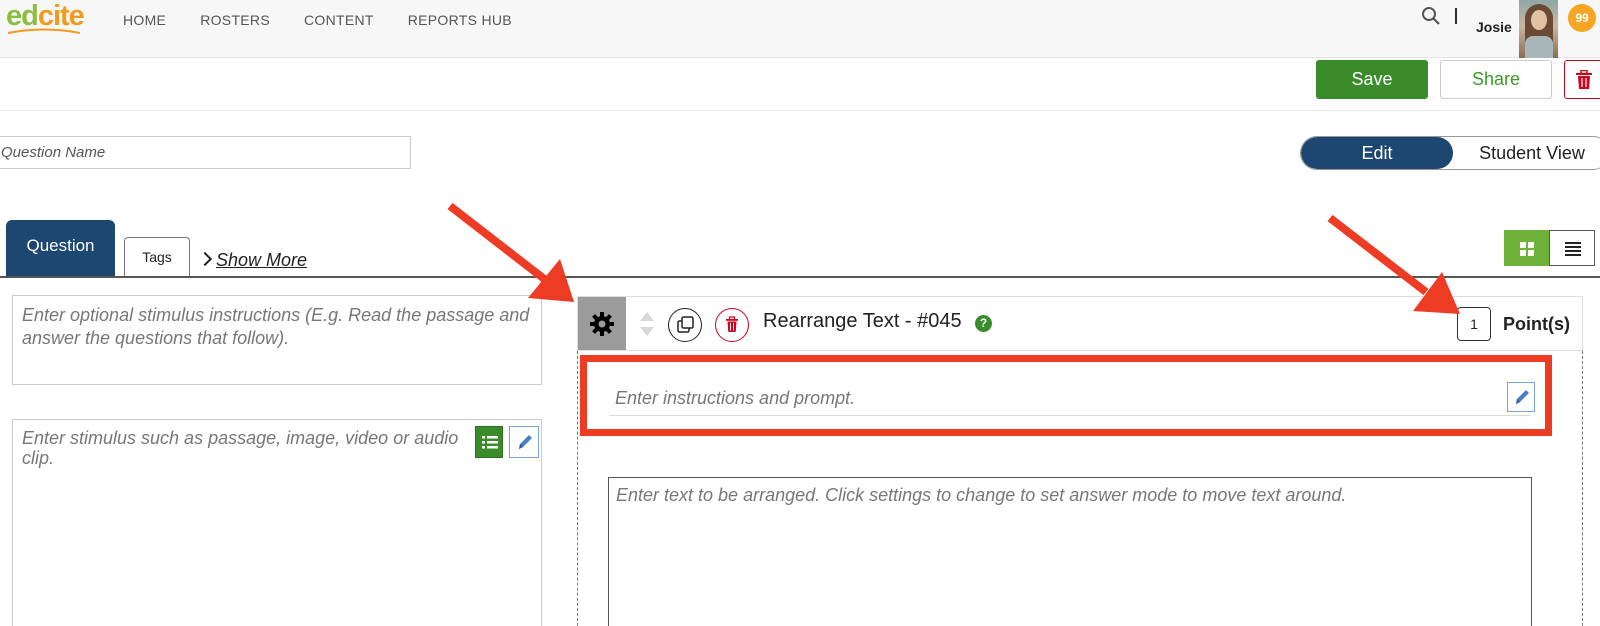 The height and width of the screenshot is (626, 1600). Describe the element at coordinates (1456, 16) in the screenshot. I see `nav-divider` at that location.